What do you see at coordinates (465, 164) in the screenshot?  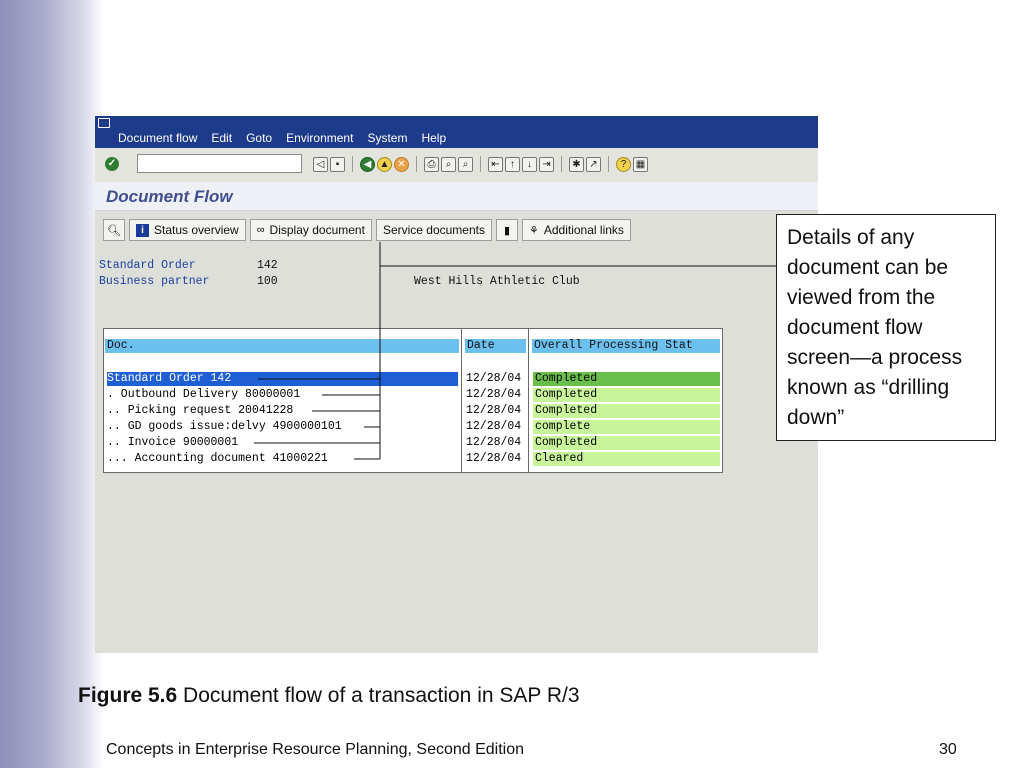 I see `find-next-icon: ⌕` at bounding box center [465, 164].